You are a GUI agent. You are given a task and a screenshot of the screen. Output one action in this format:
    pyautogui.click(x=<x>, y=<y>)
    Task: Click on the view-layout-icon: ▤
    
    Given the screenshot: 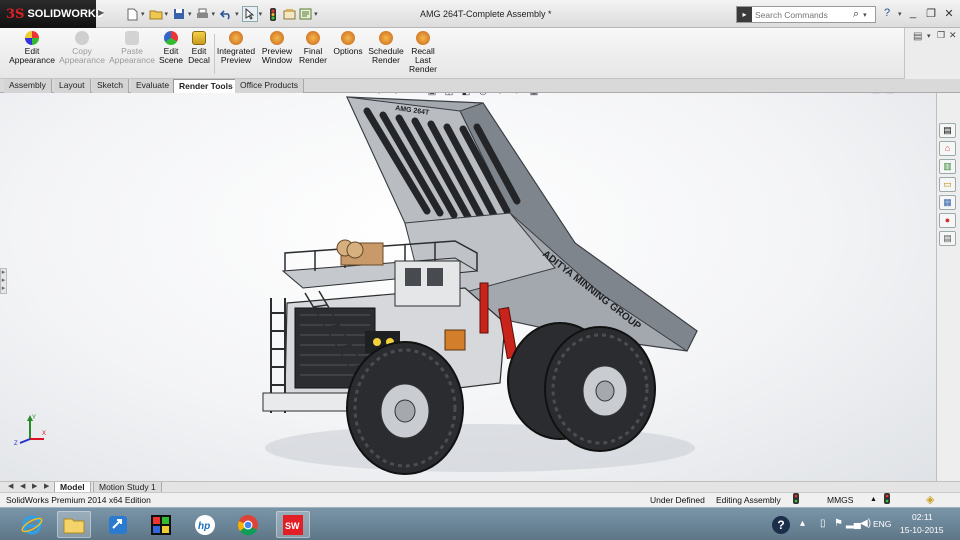 What is the action you would take?
    pyautogui.click(x=917, y=36)
    